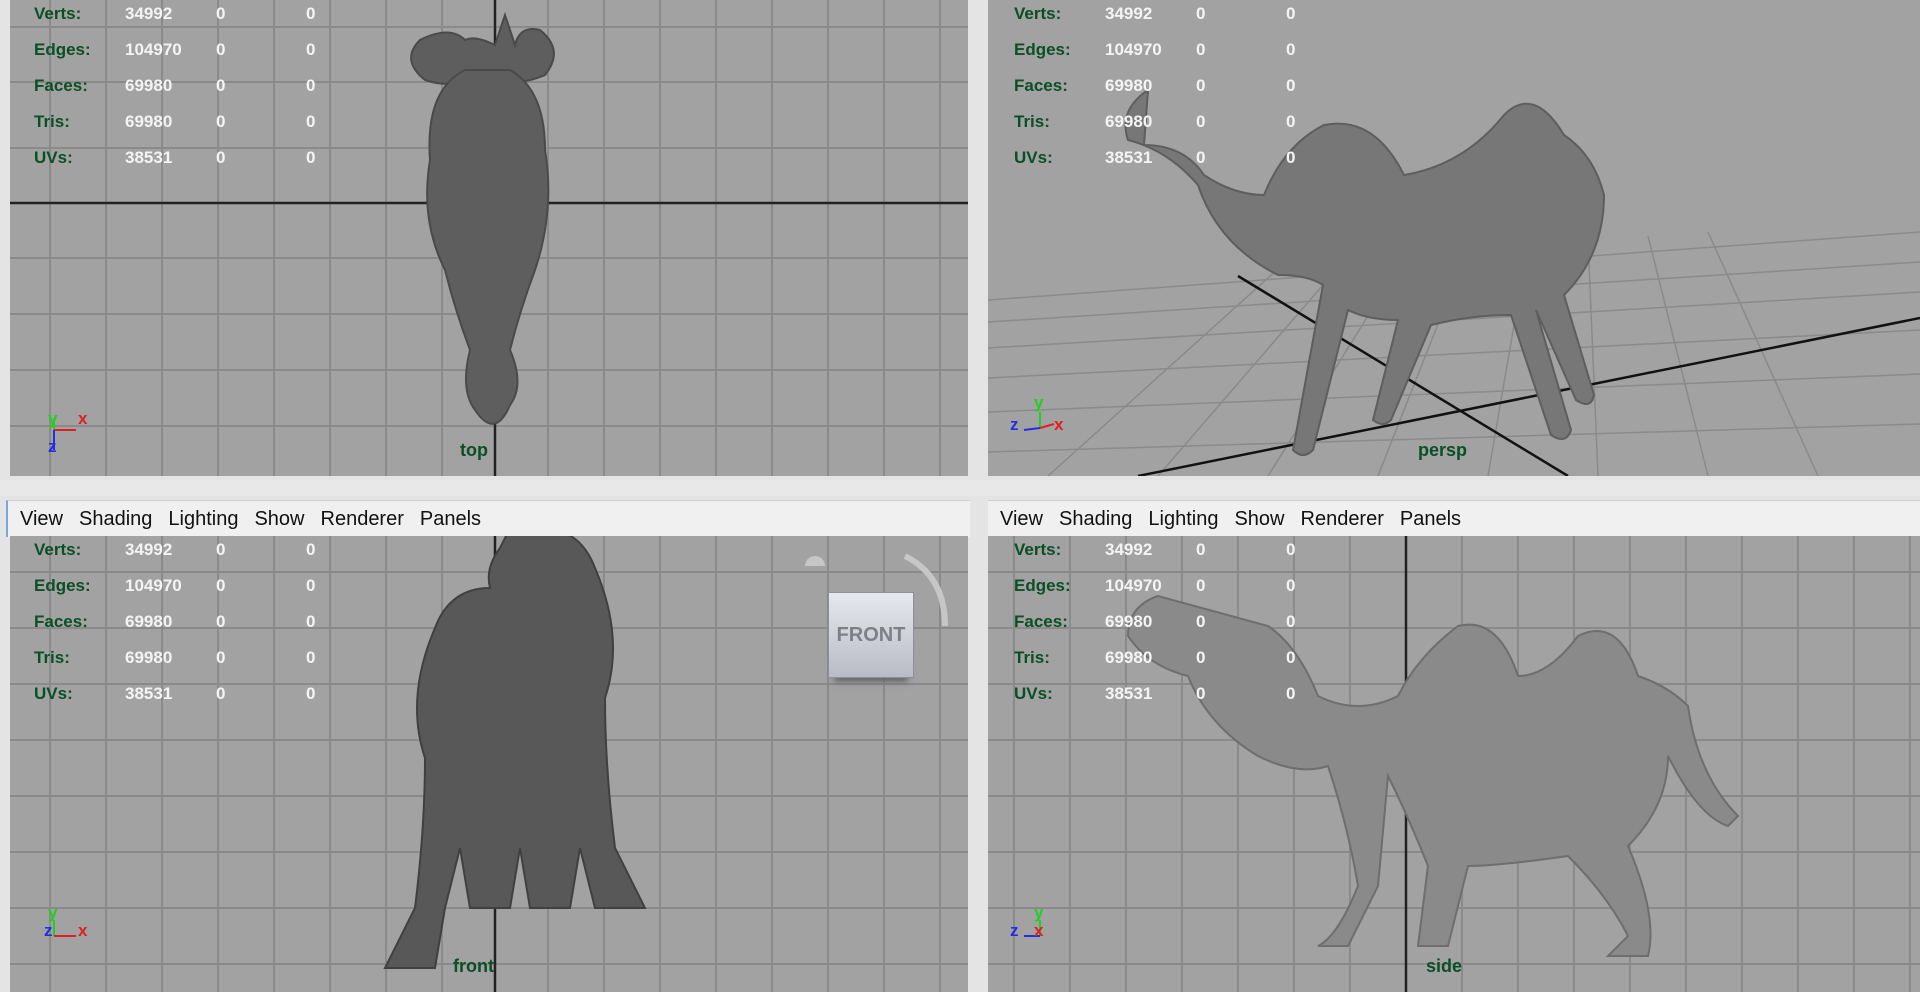  What do you see at coordinates (473, 966) in the screenshot?
I see `camera-label: front` at bounding box center [473, 966].